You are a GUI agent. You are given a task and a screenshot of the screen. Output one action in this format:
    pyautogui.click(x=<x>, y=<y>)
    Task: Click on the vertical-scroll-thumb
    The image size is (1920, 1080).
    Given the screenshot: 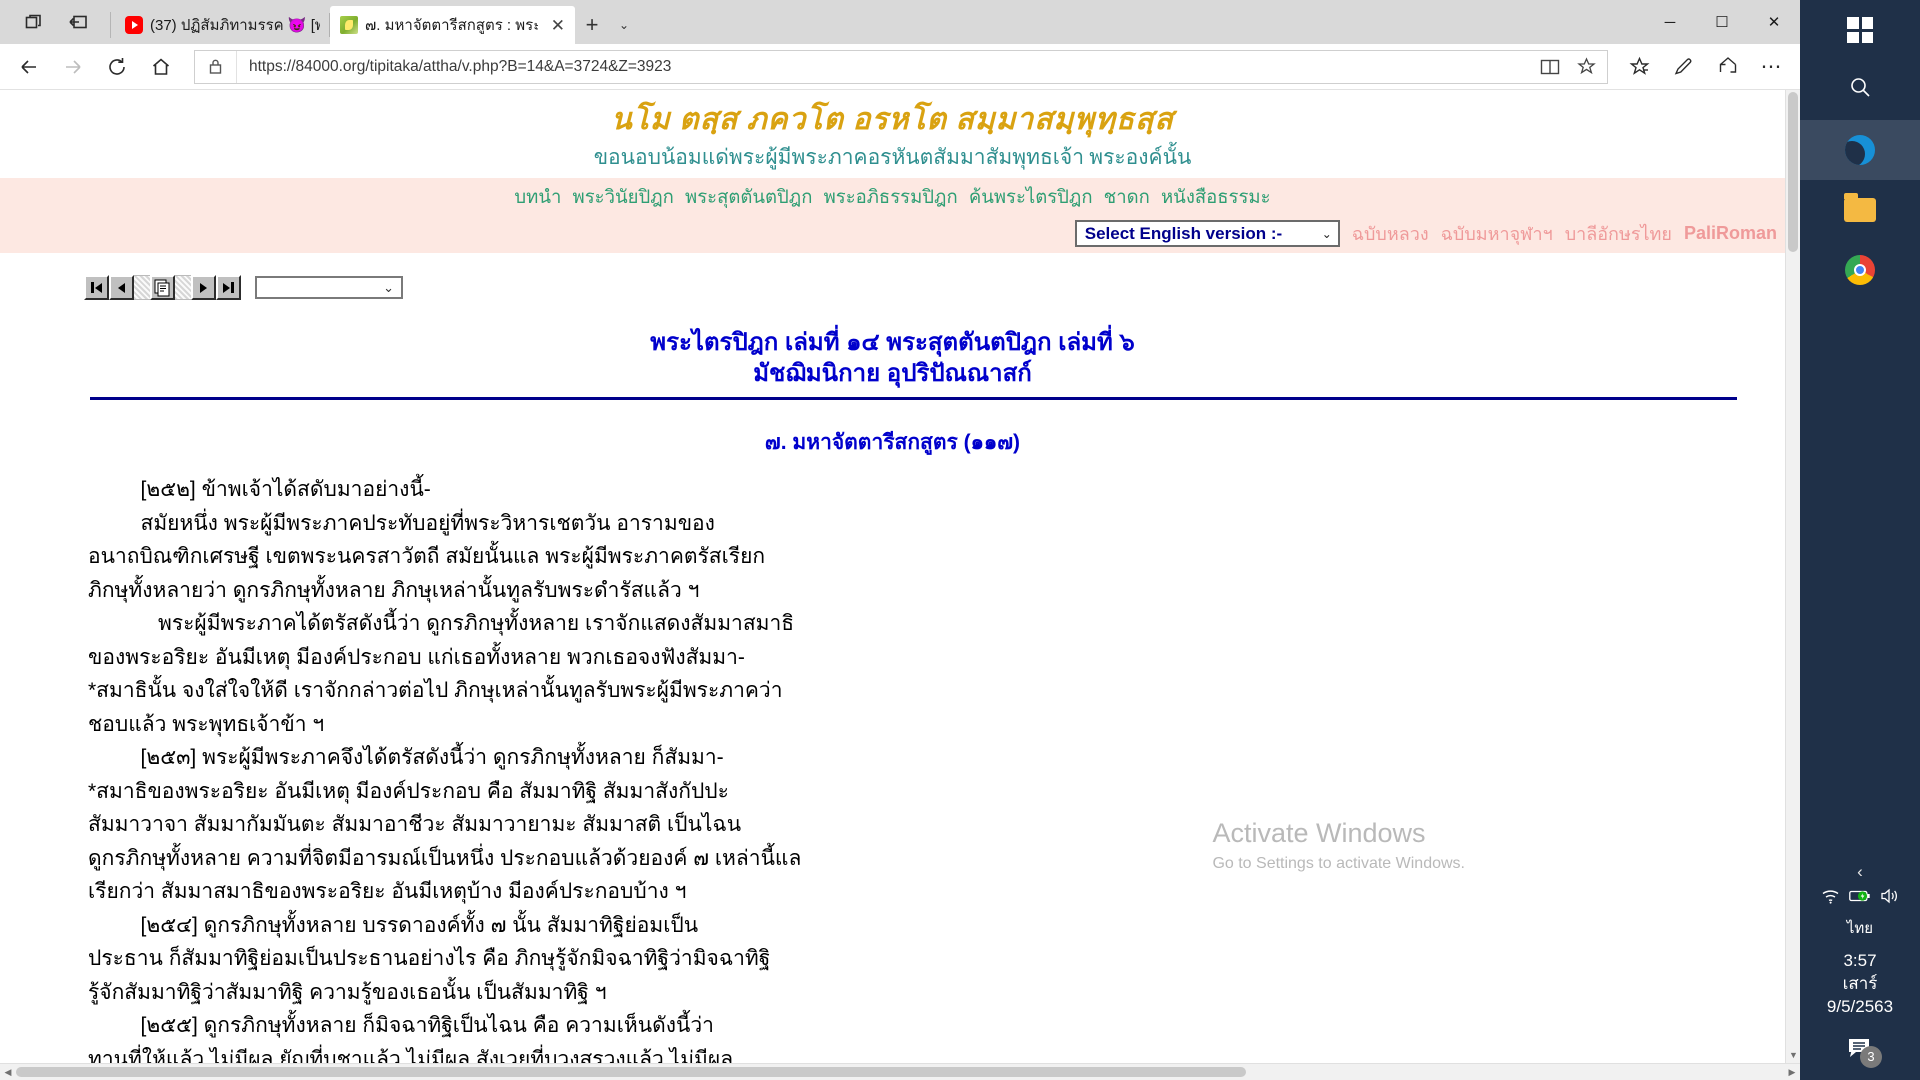 What is the action you would take?
    pyautogui.click(x=1793, y=172)
    